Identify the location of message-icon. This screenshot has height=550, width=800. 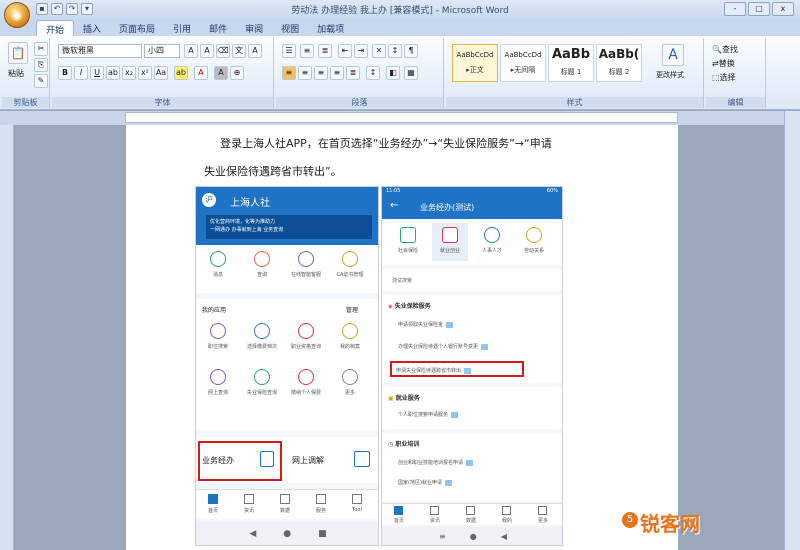
(218, 259).